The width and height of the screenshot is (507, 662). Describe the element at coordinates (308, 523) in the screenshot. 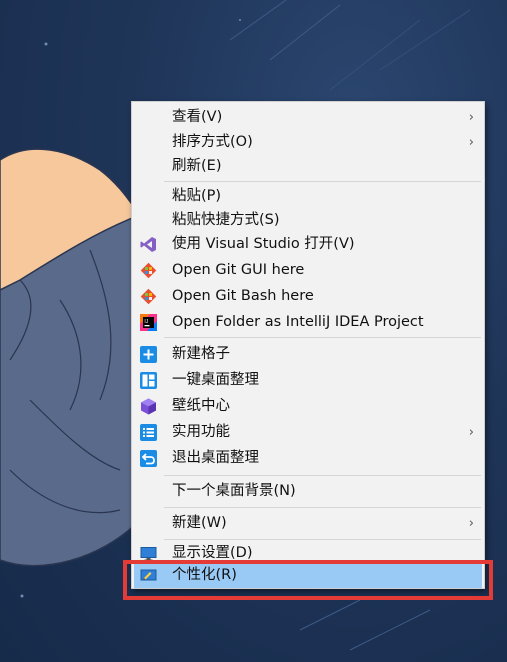

I see `menu-item-new: 新建(W) ›` at that location.